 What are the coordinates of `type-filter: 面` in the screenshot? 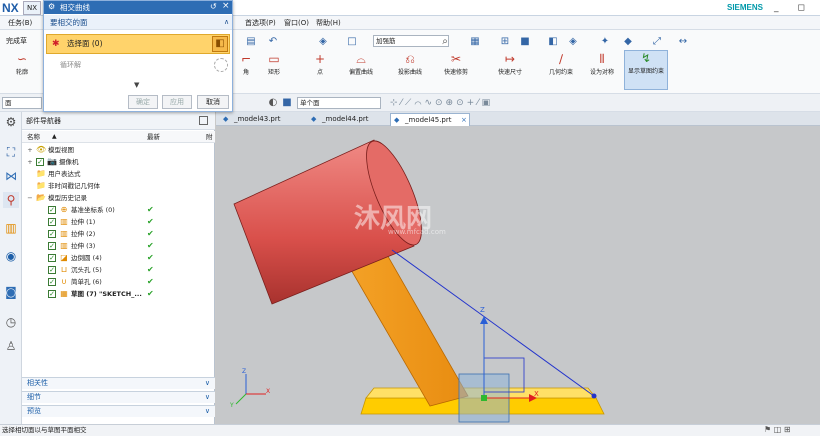 It's located at (22, 103).